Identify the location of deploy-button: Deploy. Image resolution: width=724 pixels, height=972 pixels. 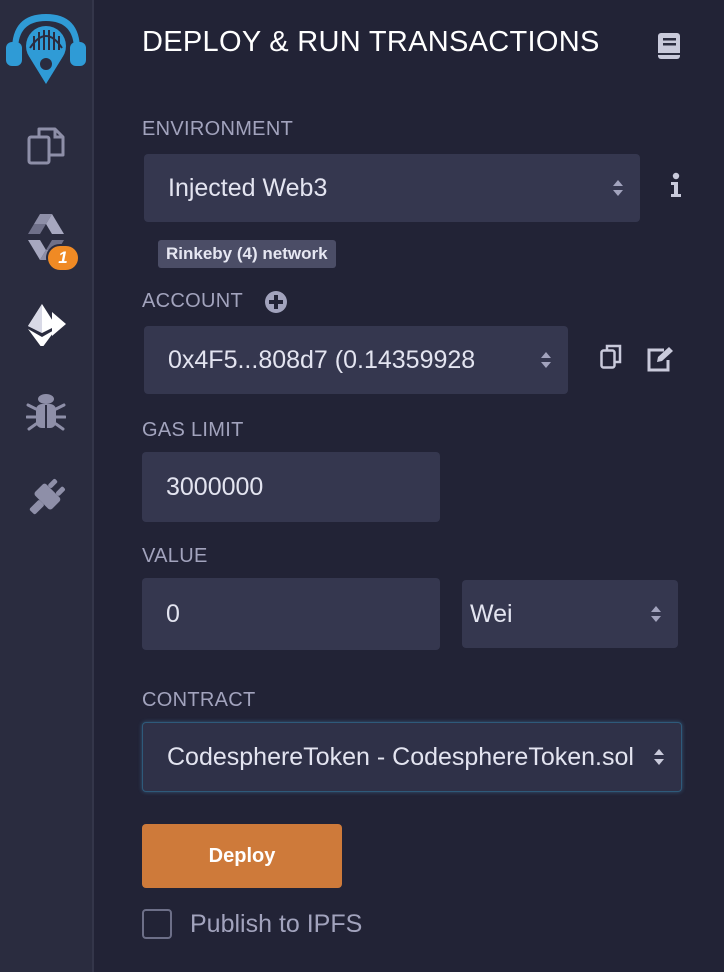
(242, 856).